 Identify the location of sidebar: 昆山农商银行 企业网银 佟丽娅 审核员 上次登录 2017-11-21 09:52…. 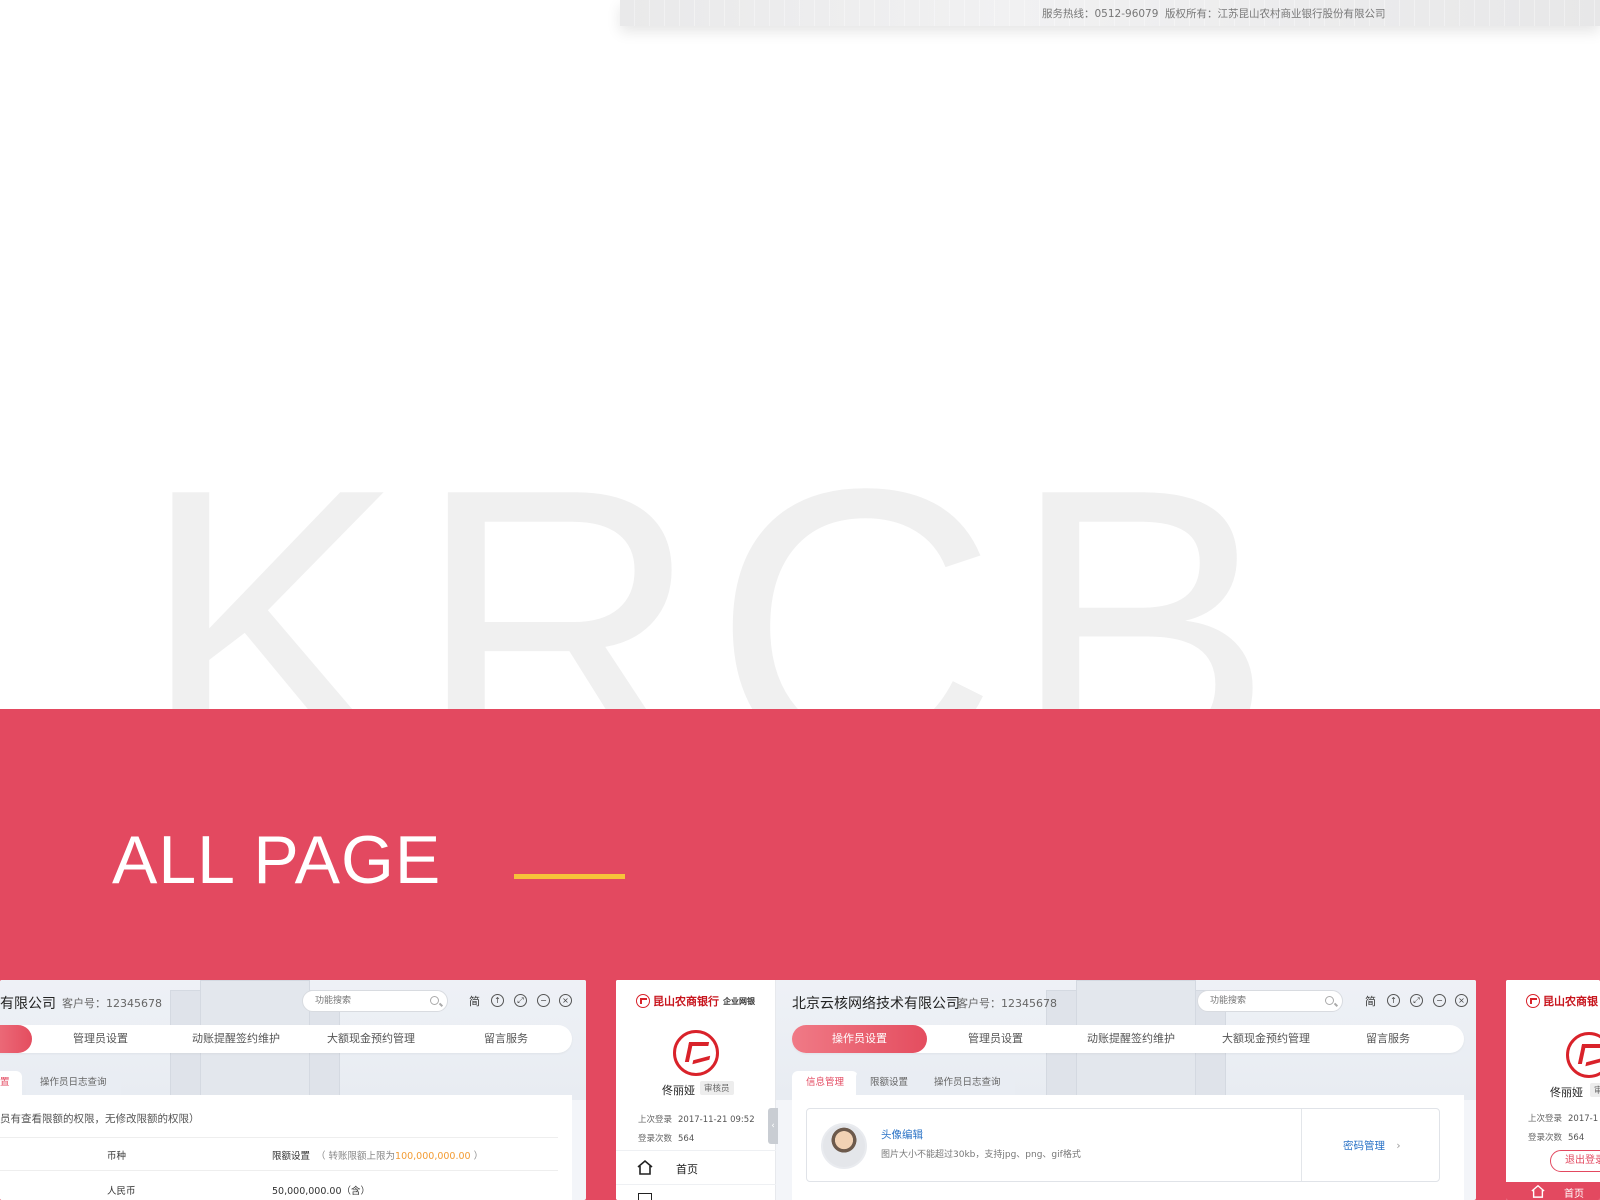
(696, 1090).